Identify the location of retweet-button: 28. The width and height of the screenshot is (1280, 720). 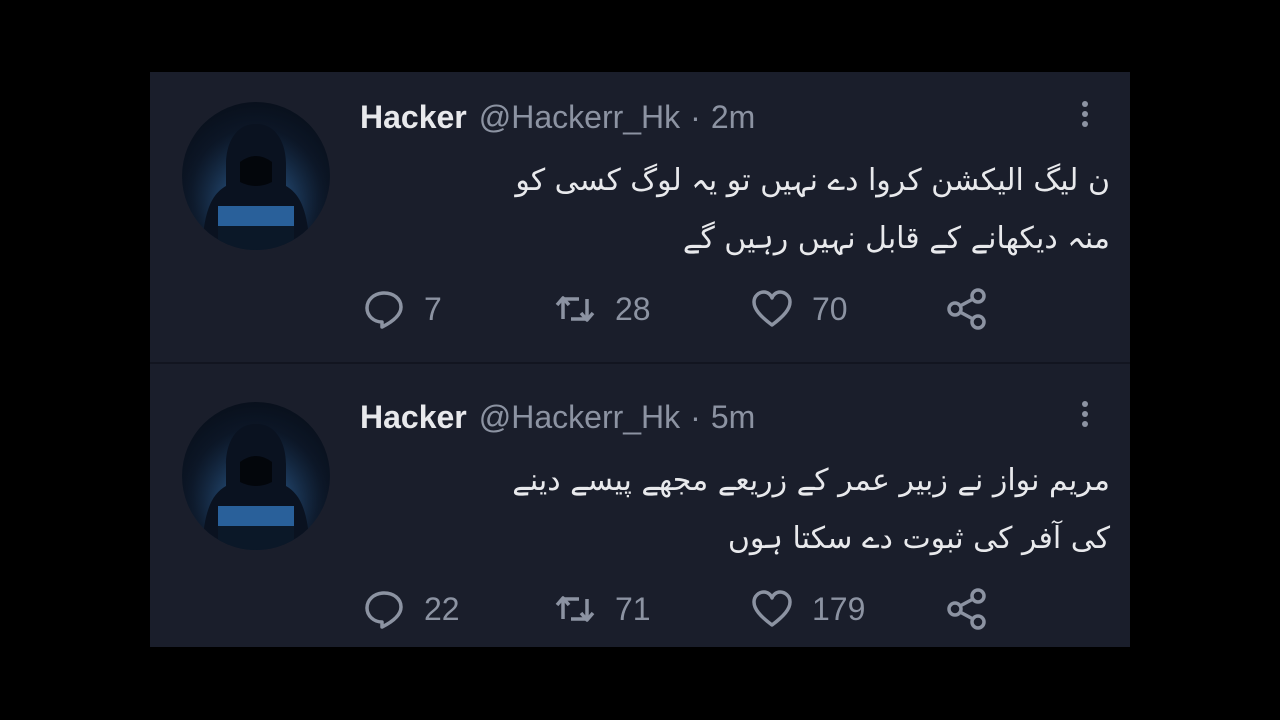
(602, 309).